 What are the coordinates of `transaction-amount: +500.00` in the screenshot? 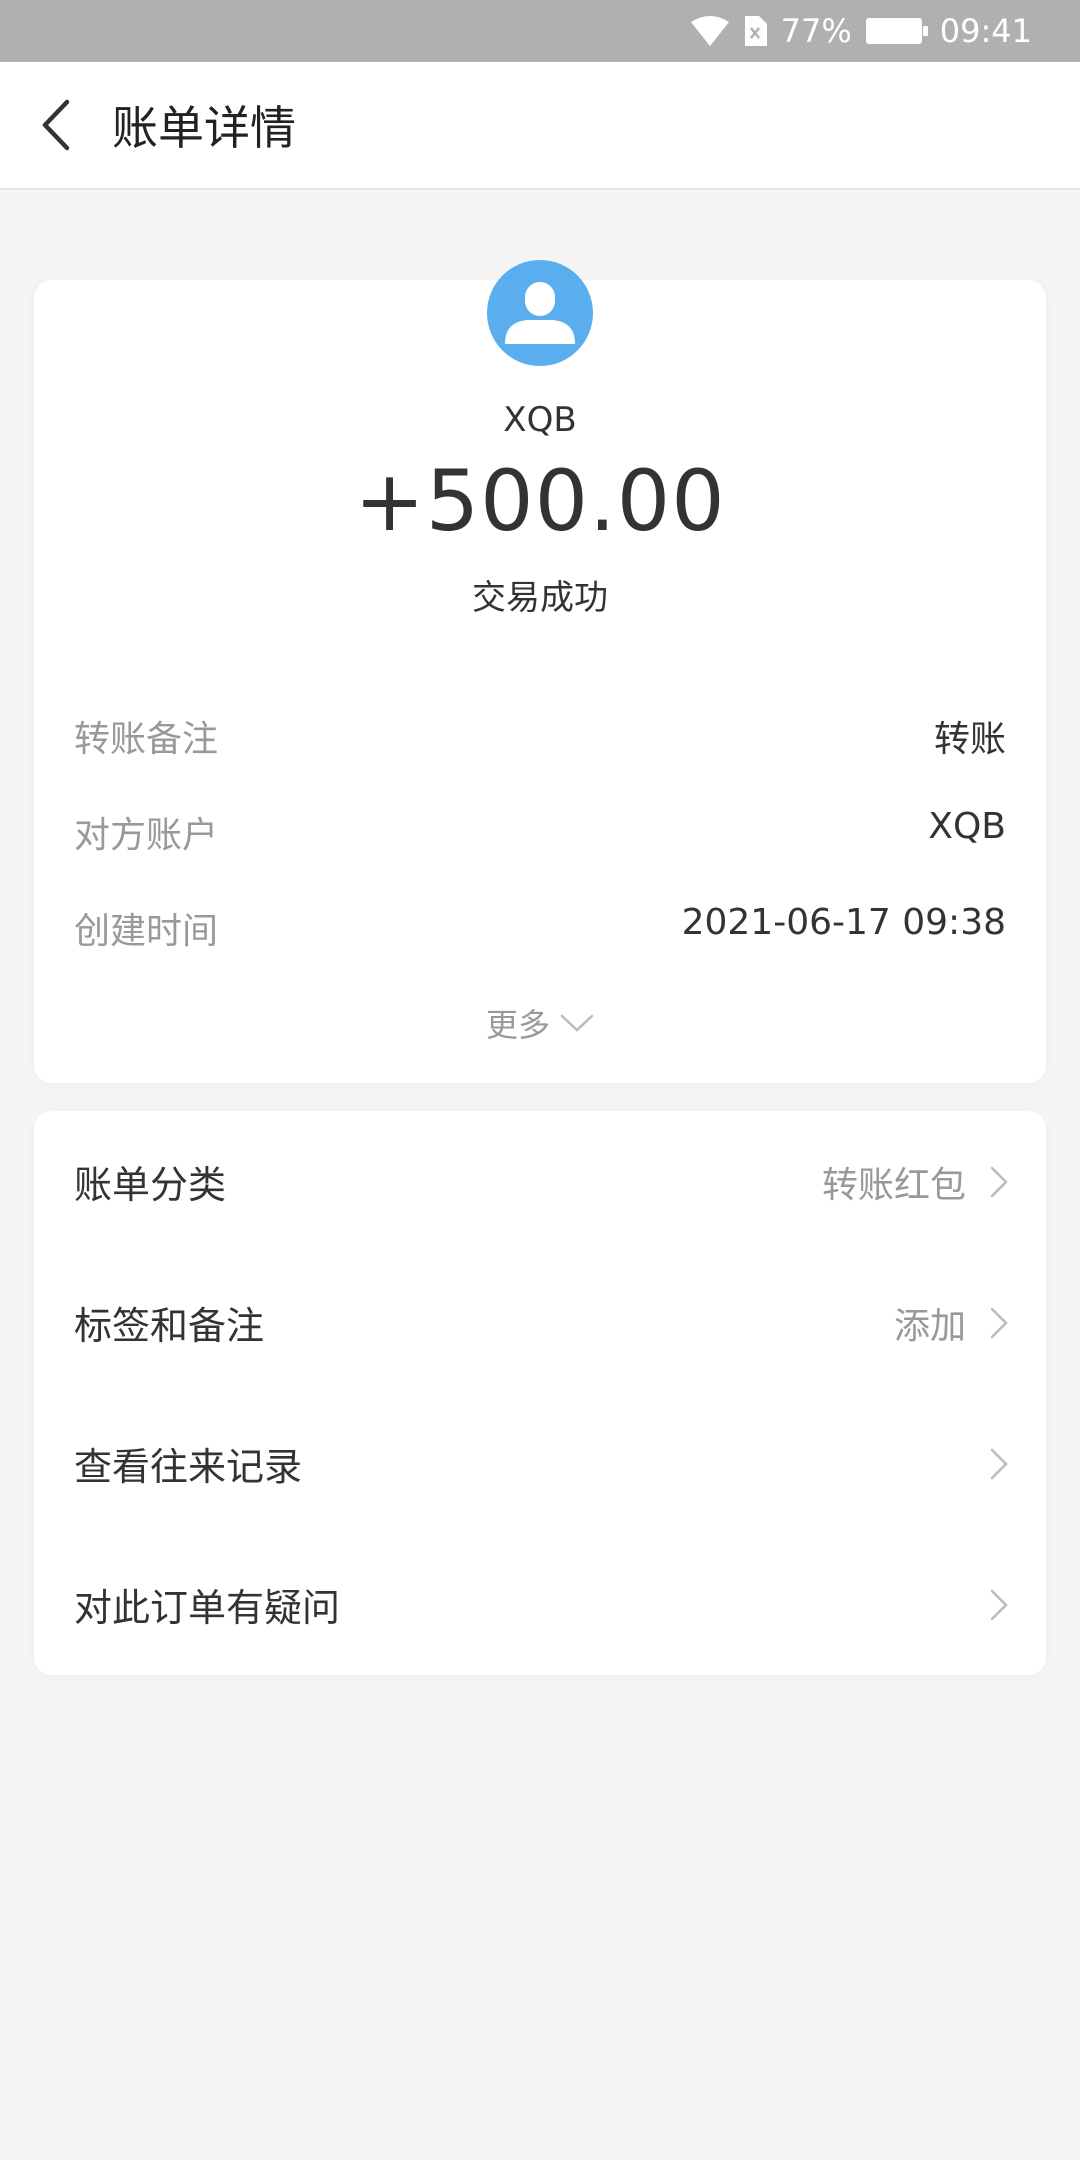 It's located at (540, 501).